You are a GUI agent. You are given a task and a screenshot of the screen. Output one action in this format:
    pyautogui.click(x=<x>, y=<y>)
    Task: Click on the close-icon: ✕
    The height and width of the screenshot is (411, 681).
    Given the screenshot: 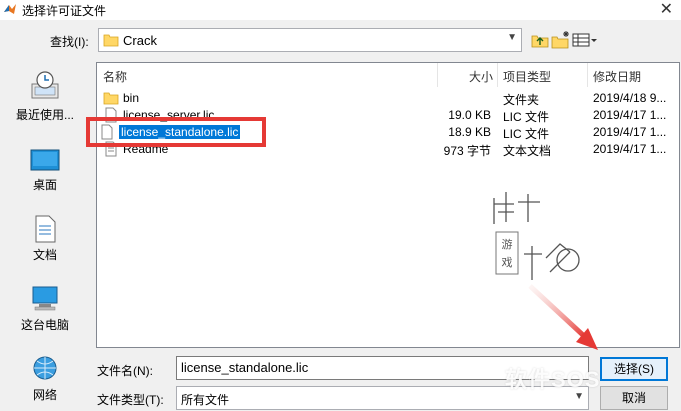 What is the action you would take?
    pyautogui.click(x=666, y=9)
    